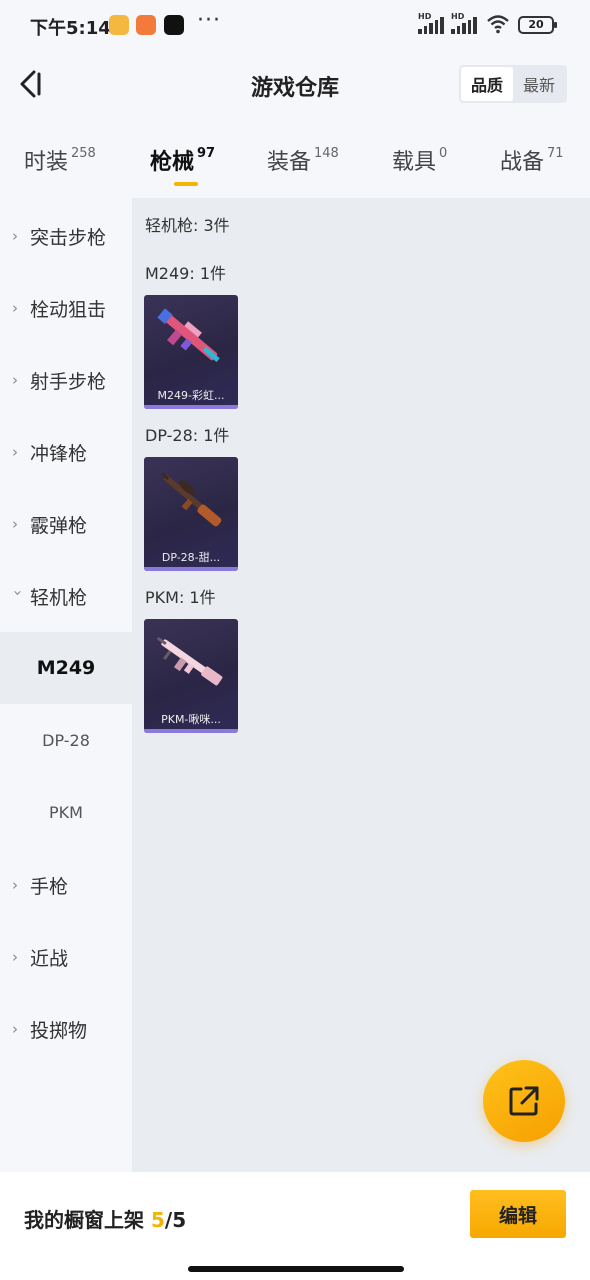 This screenshot has width=590, height=1280. I want to click on tab-label: 枪械, so click(172, 162).